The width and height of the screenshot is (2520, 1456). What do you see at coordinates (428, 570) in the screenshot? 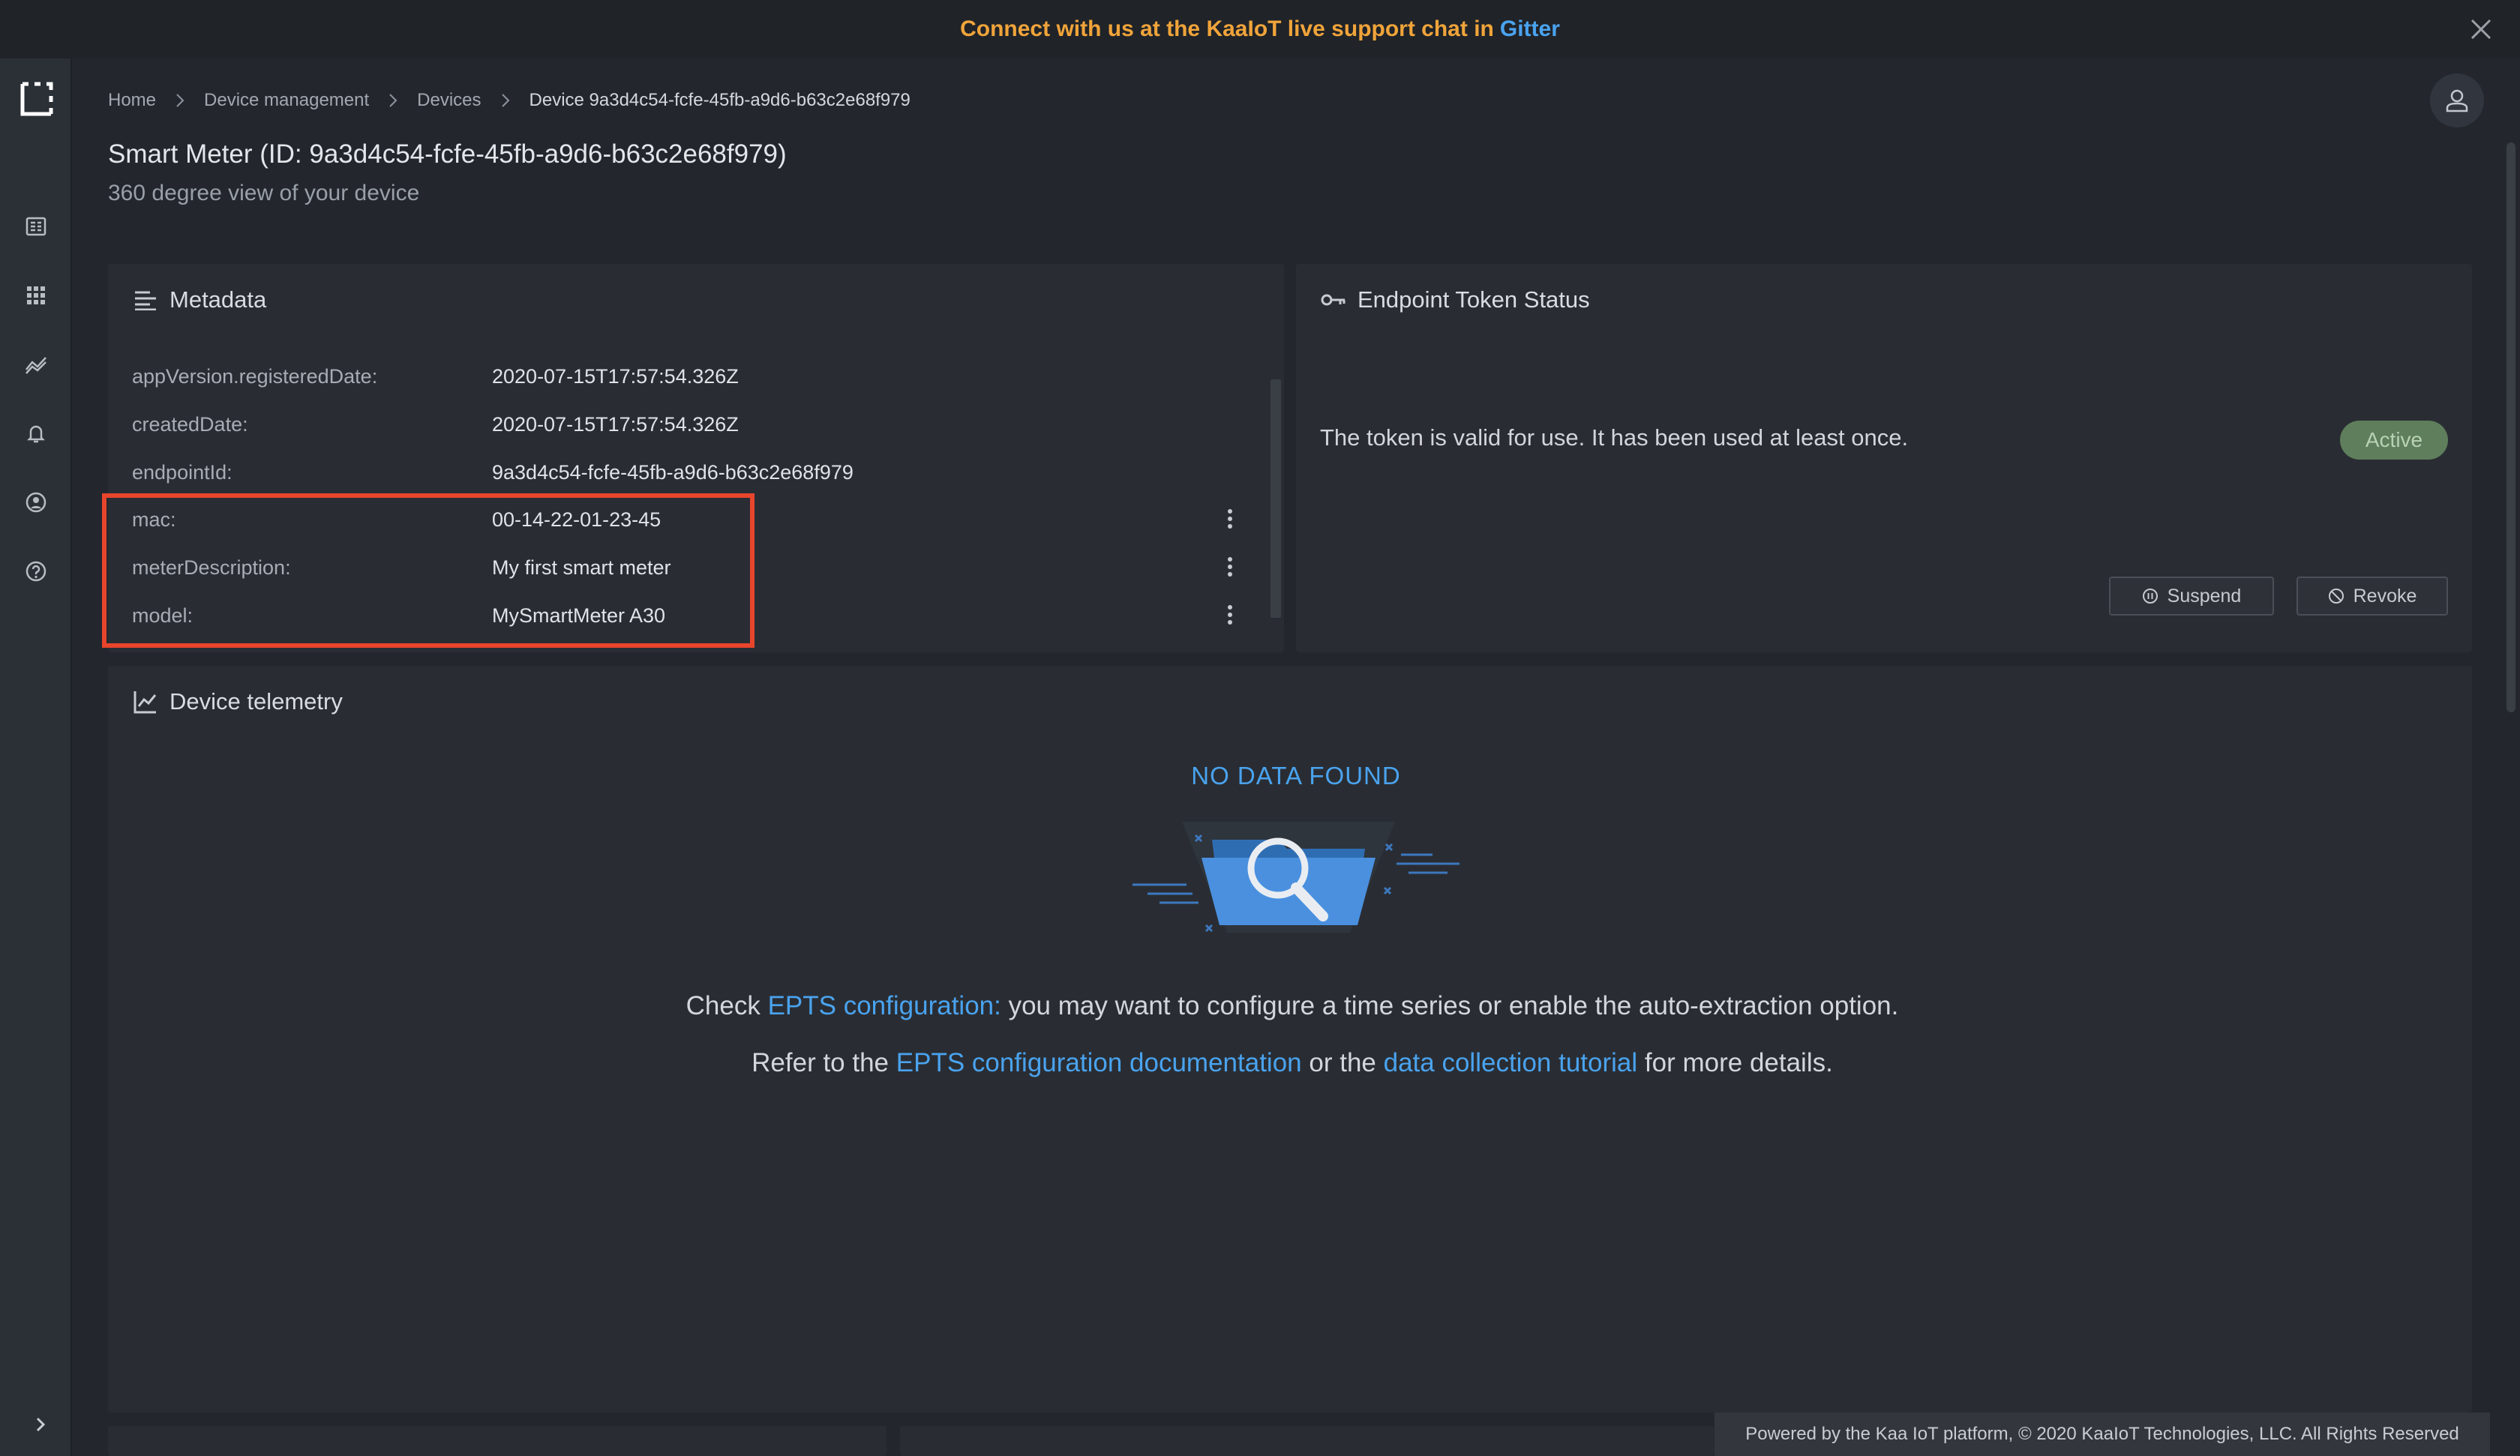
I see `highlight-box` at bounding box center [428, 570].